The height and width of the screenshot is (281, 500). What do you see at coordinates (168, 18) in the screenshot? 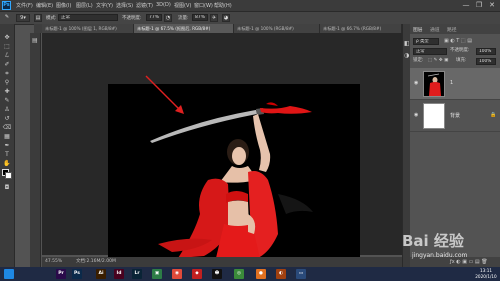
I see `pressure-opacity-icon: ◔` at bounding box center [168, 18].